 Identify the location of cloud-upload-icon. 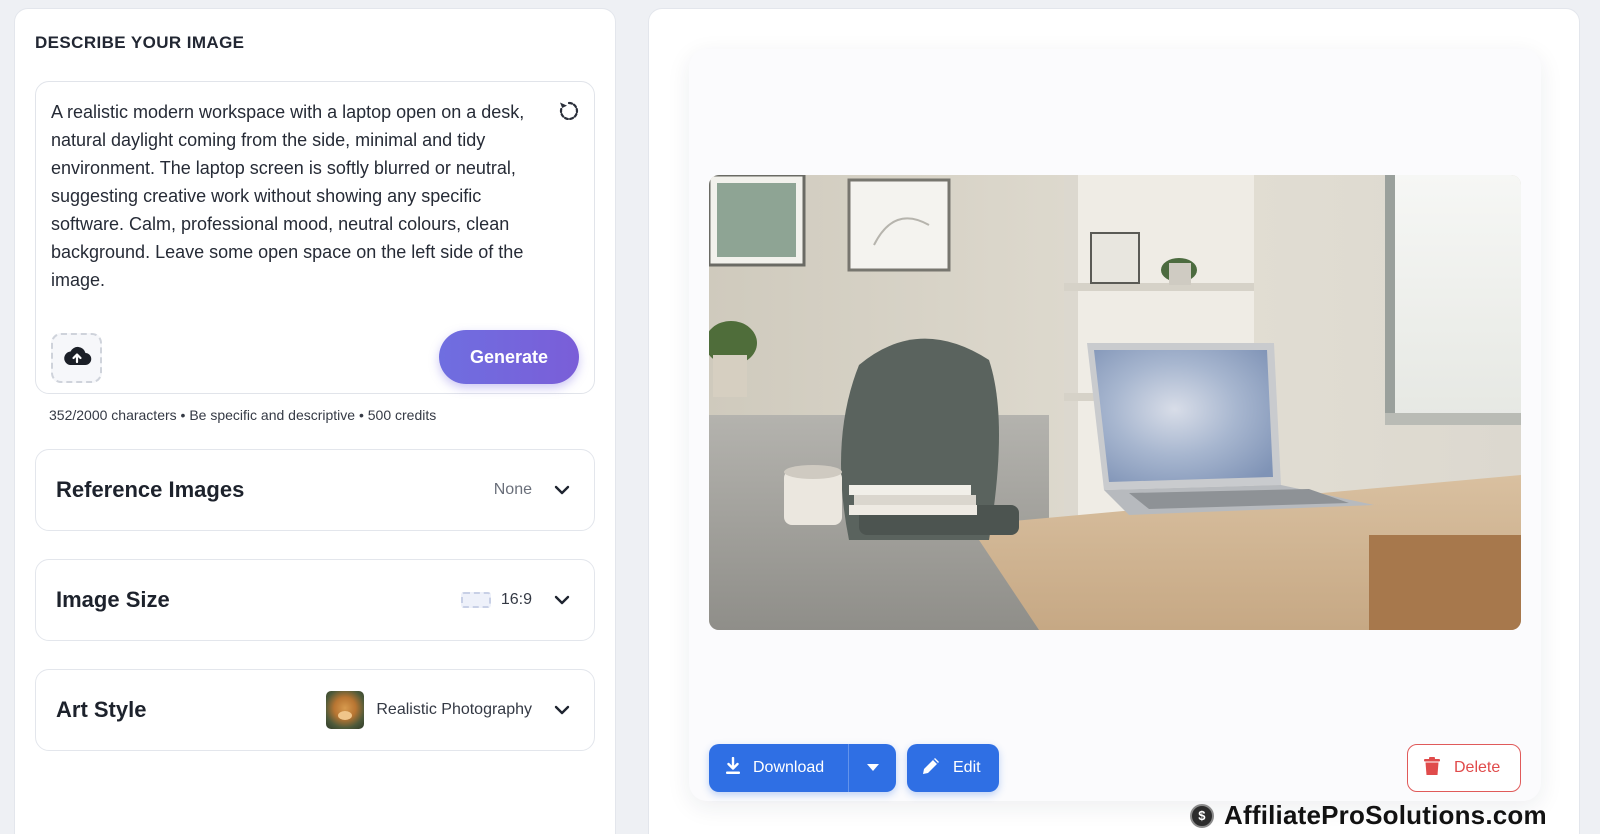
(77, 358).